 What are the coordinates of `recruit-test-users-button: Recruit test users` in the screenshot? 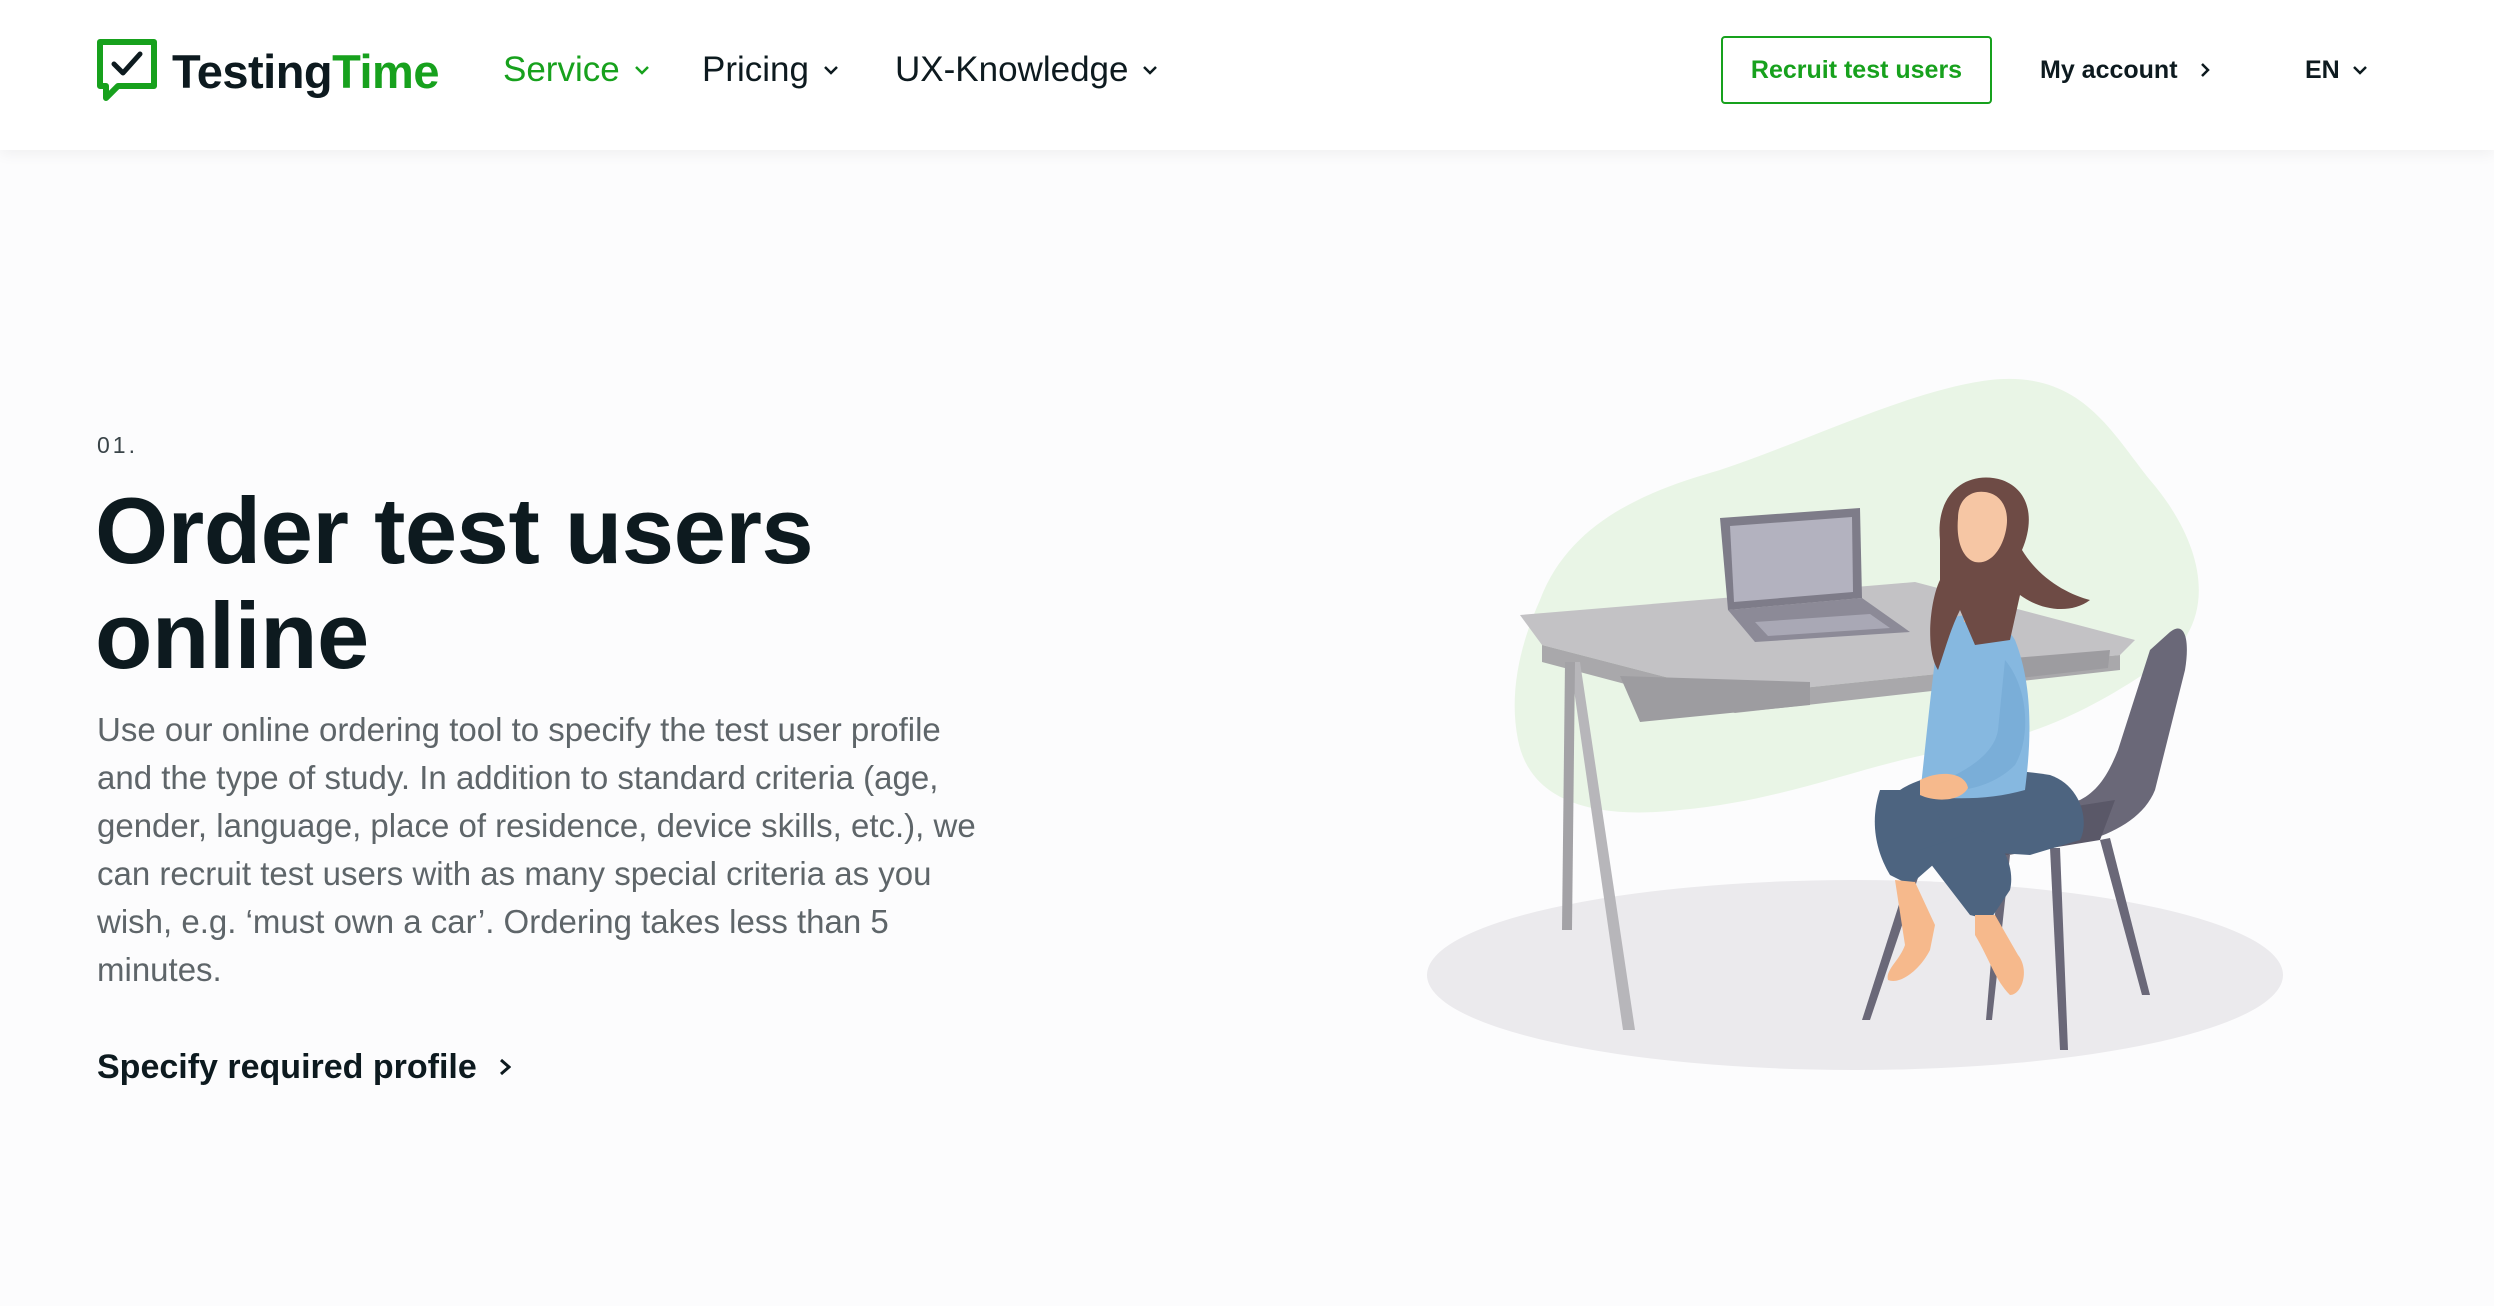 It's located at (1856, 70).